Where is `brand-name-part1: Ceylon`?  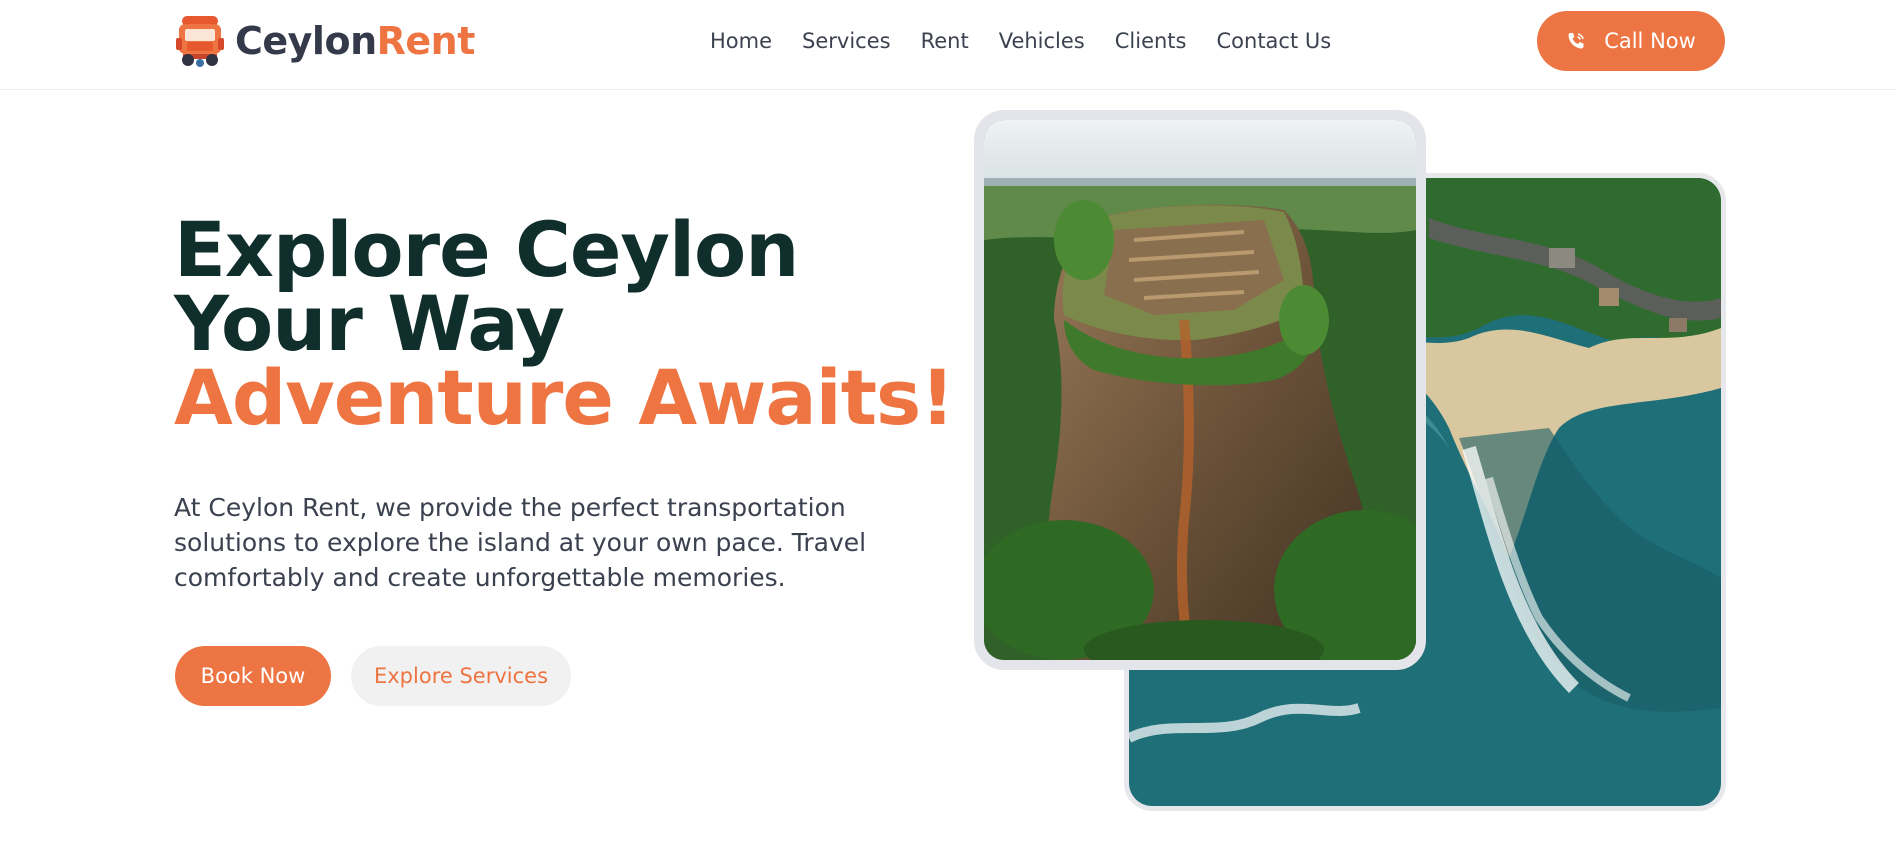
brand-name-part1: Ceylon is located at coordinates (306, 41).